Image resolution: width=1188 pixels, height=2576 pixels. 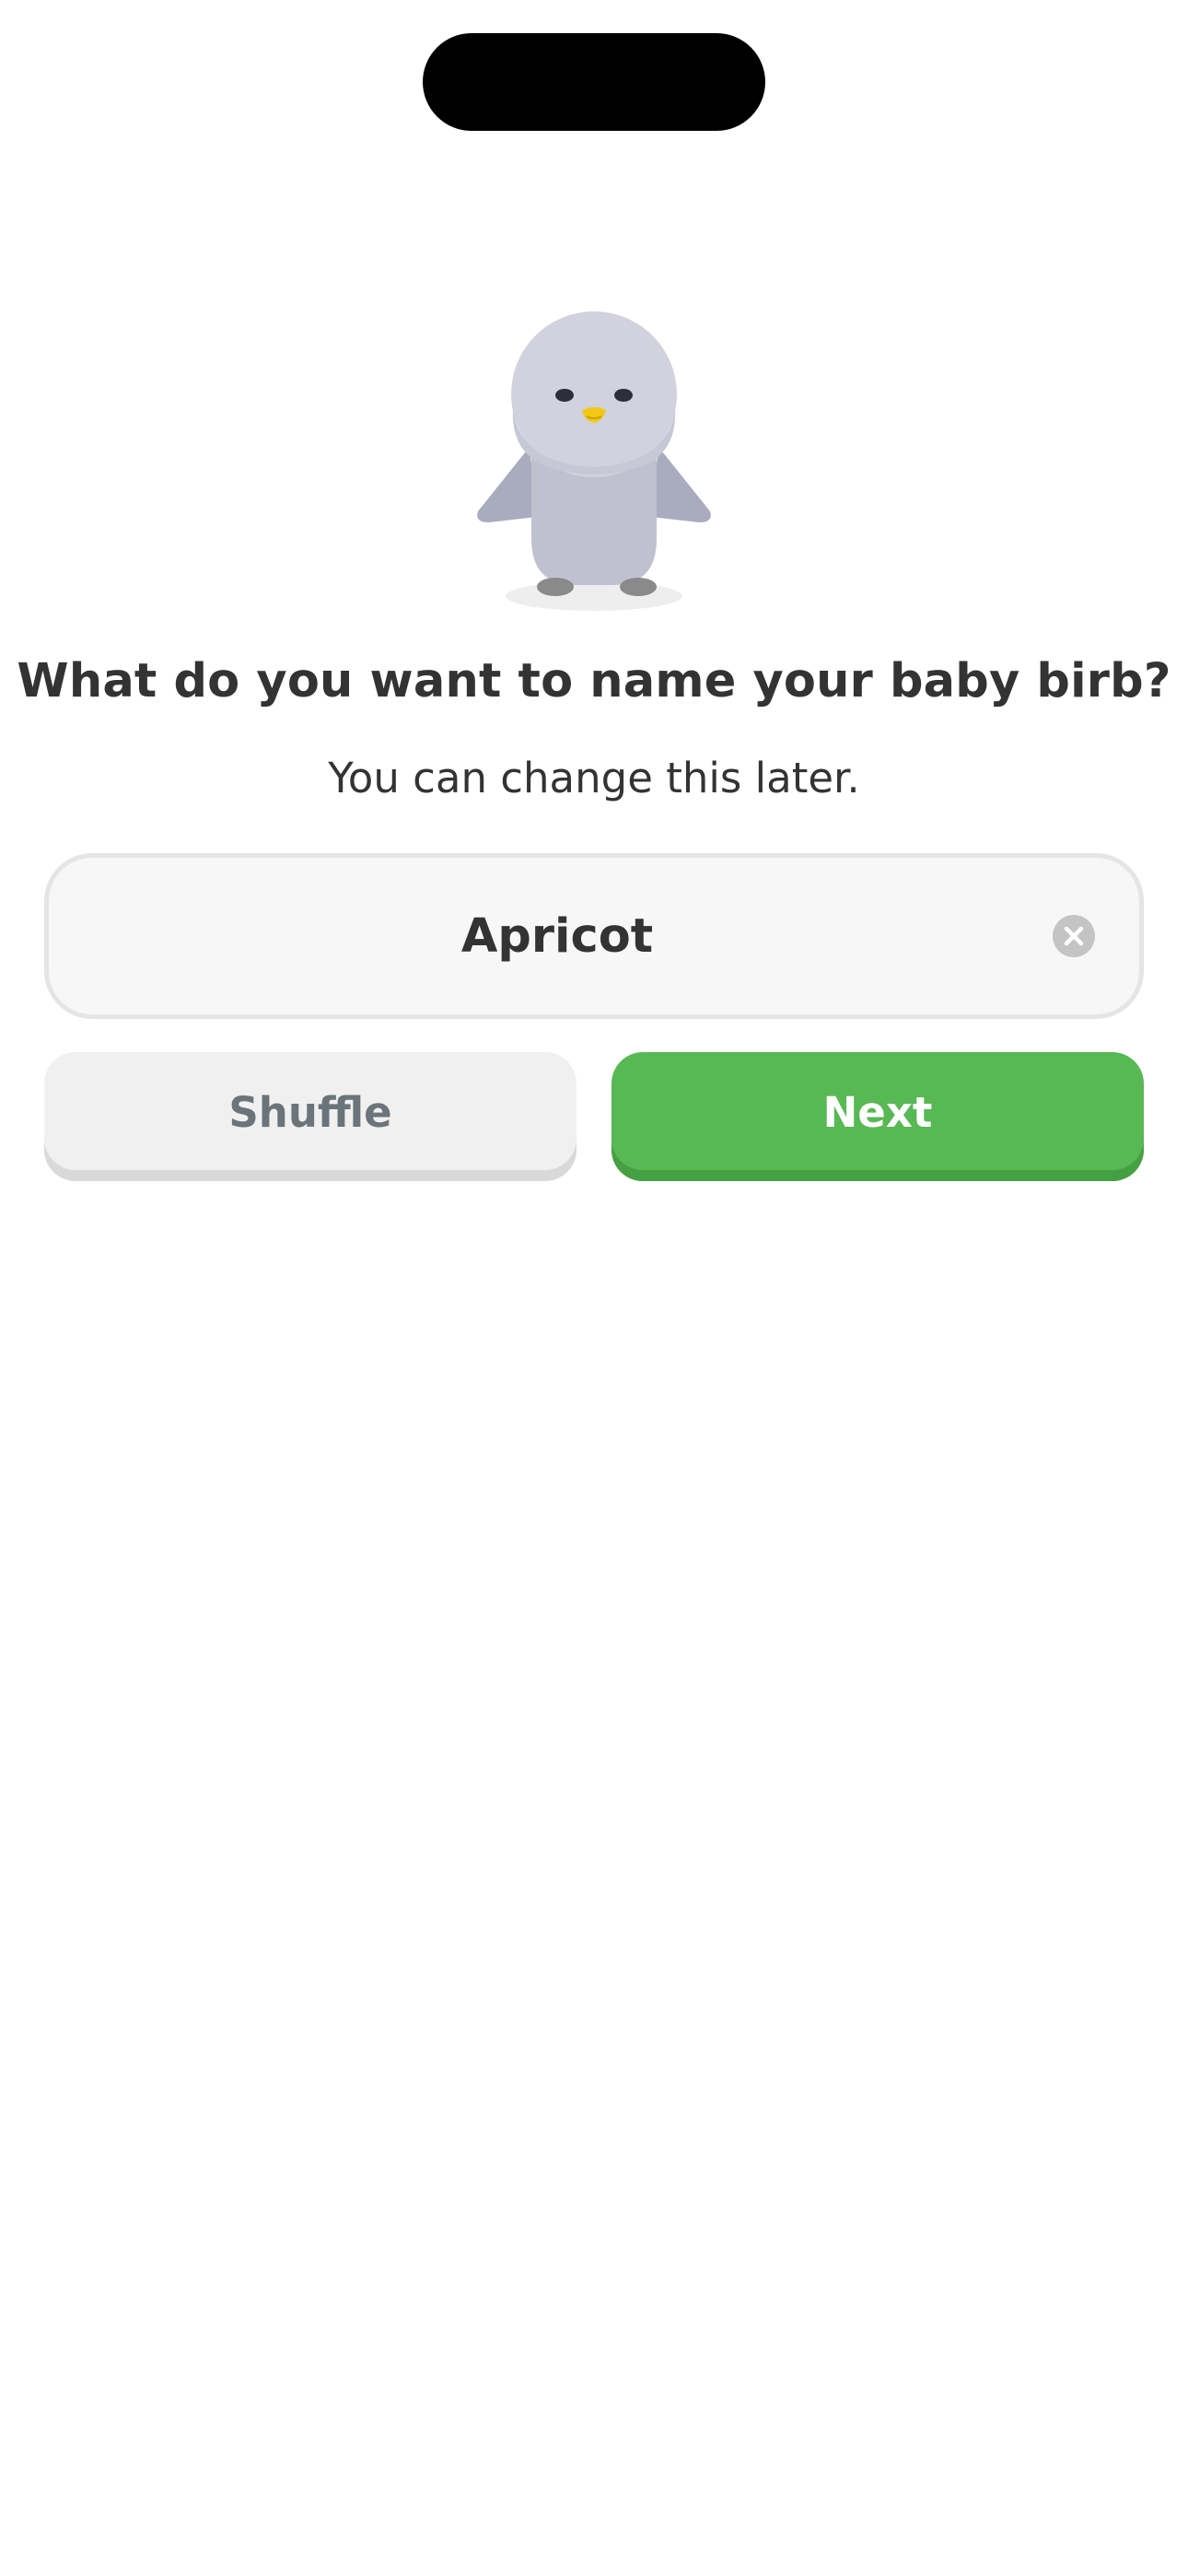 I want to click on bird-illustration-icon, so click(x=594, y=461).